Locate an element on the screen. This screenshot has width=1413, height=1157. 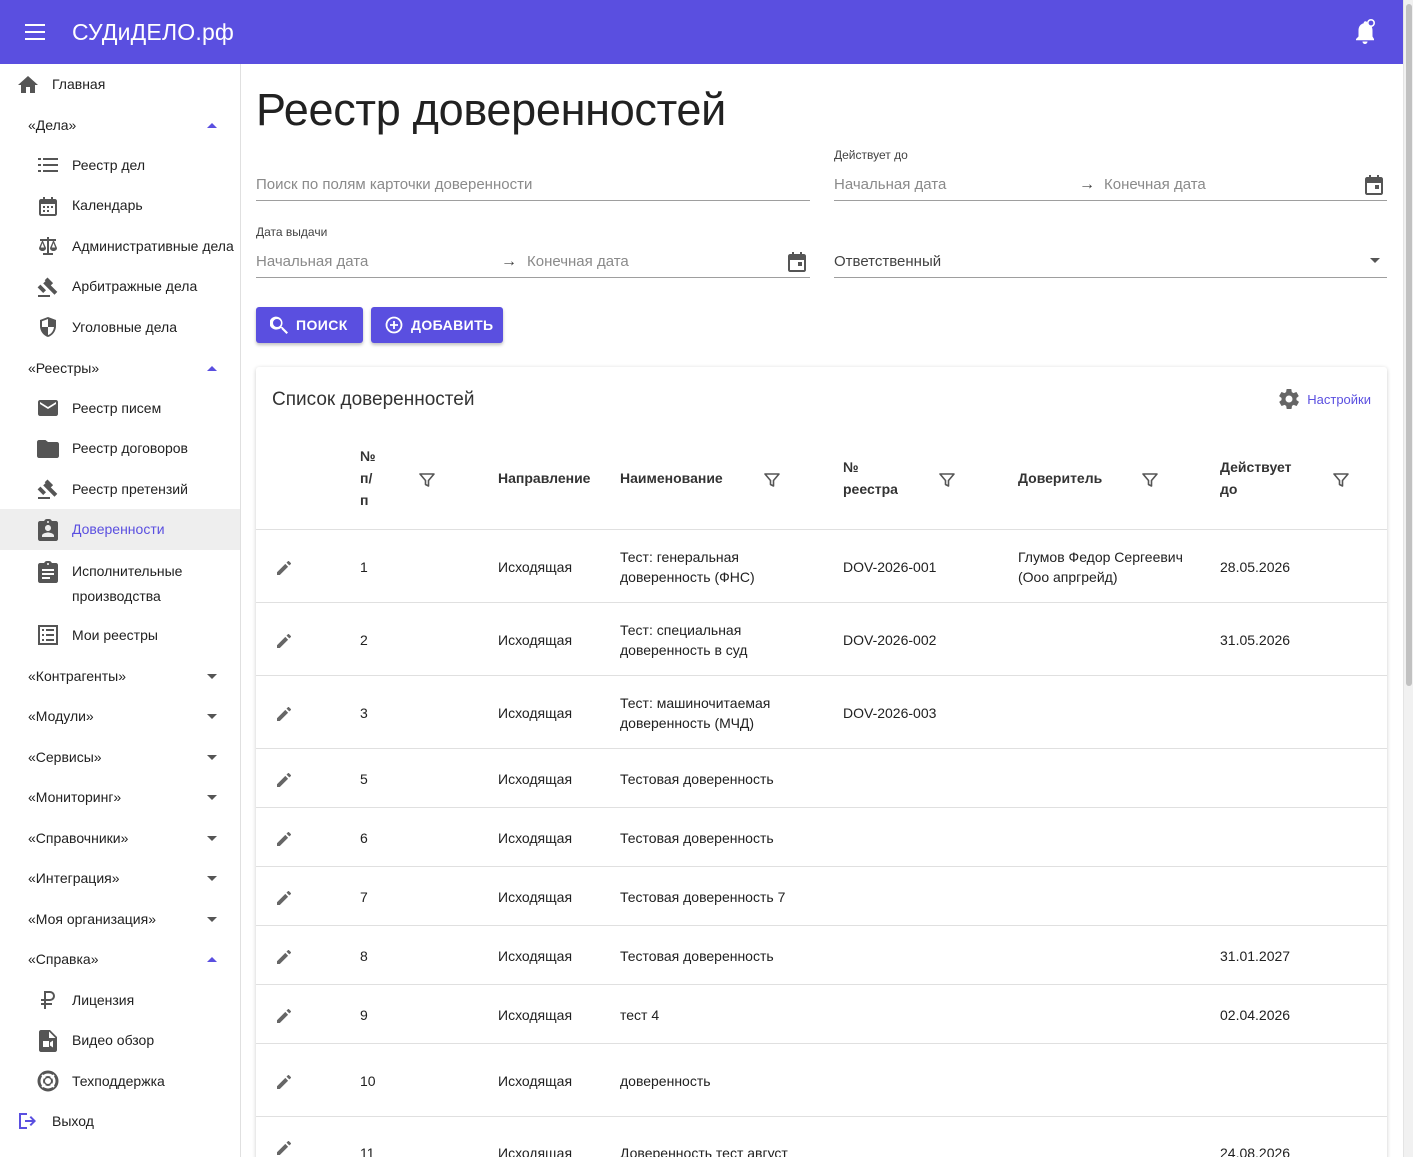
add-button-label: ДОБАВИТЬ is located at coordinates (452, 325).